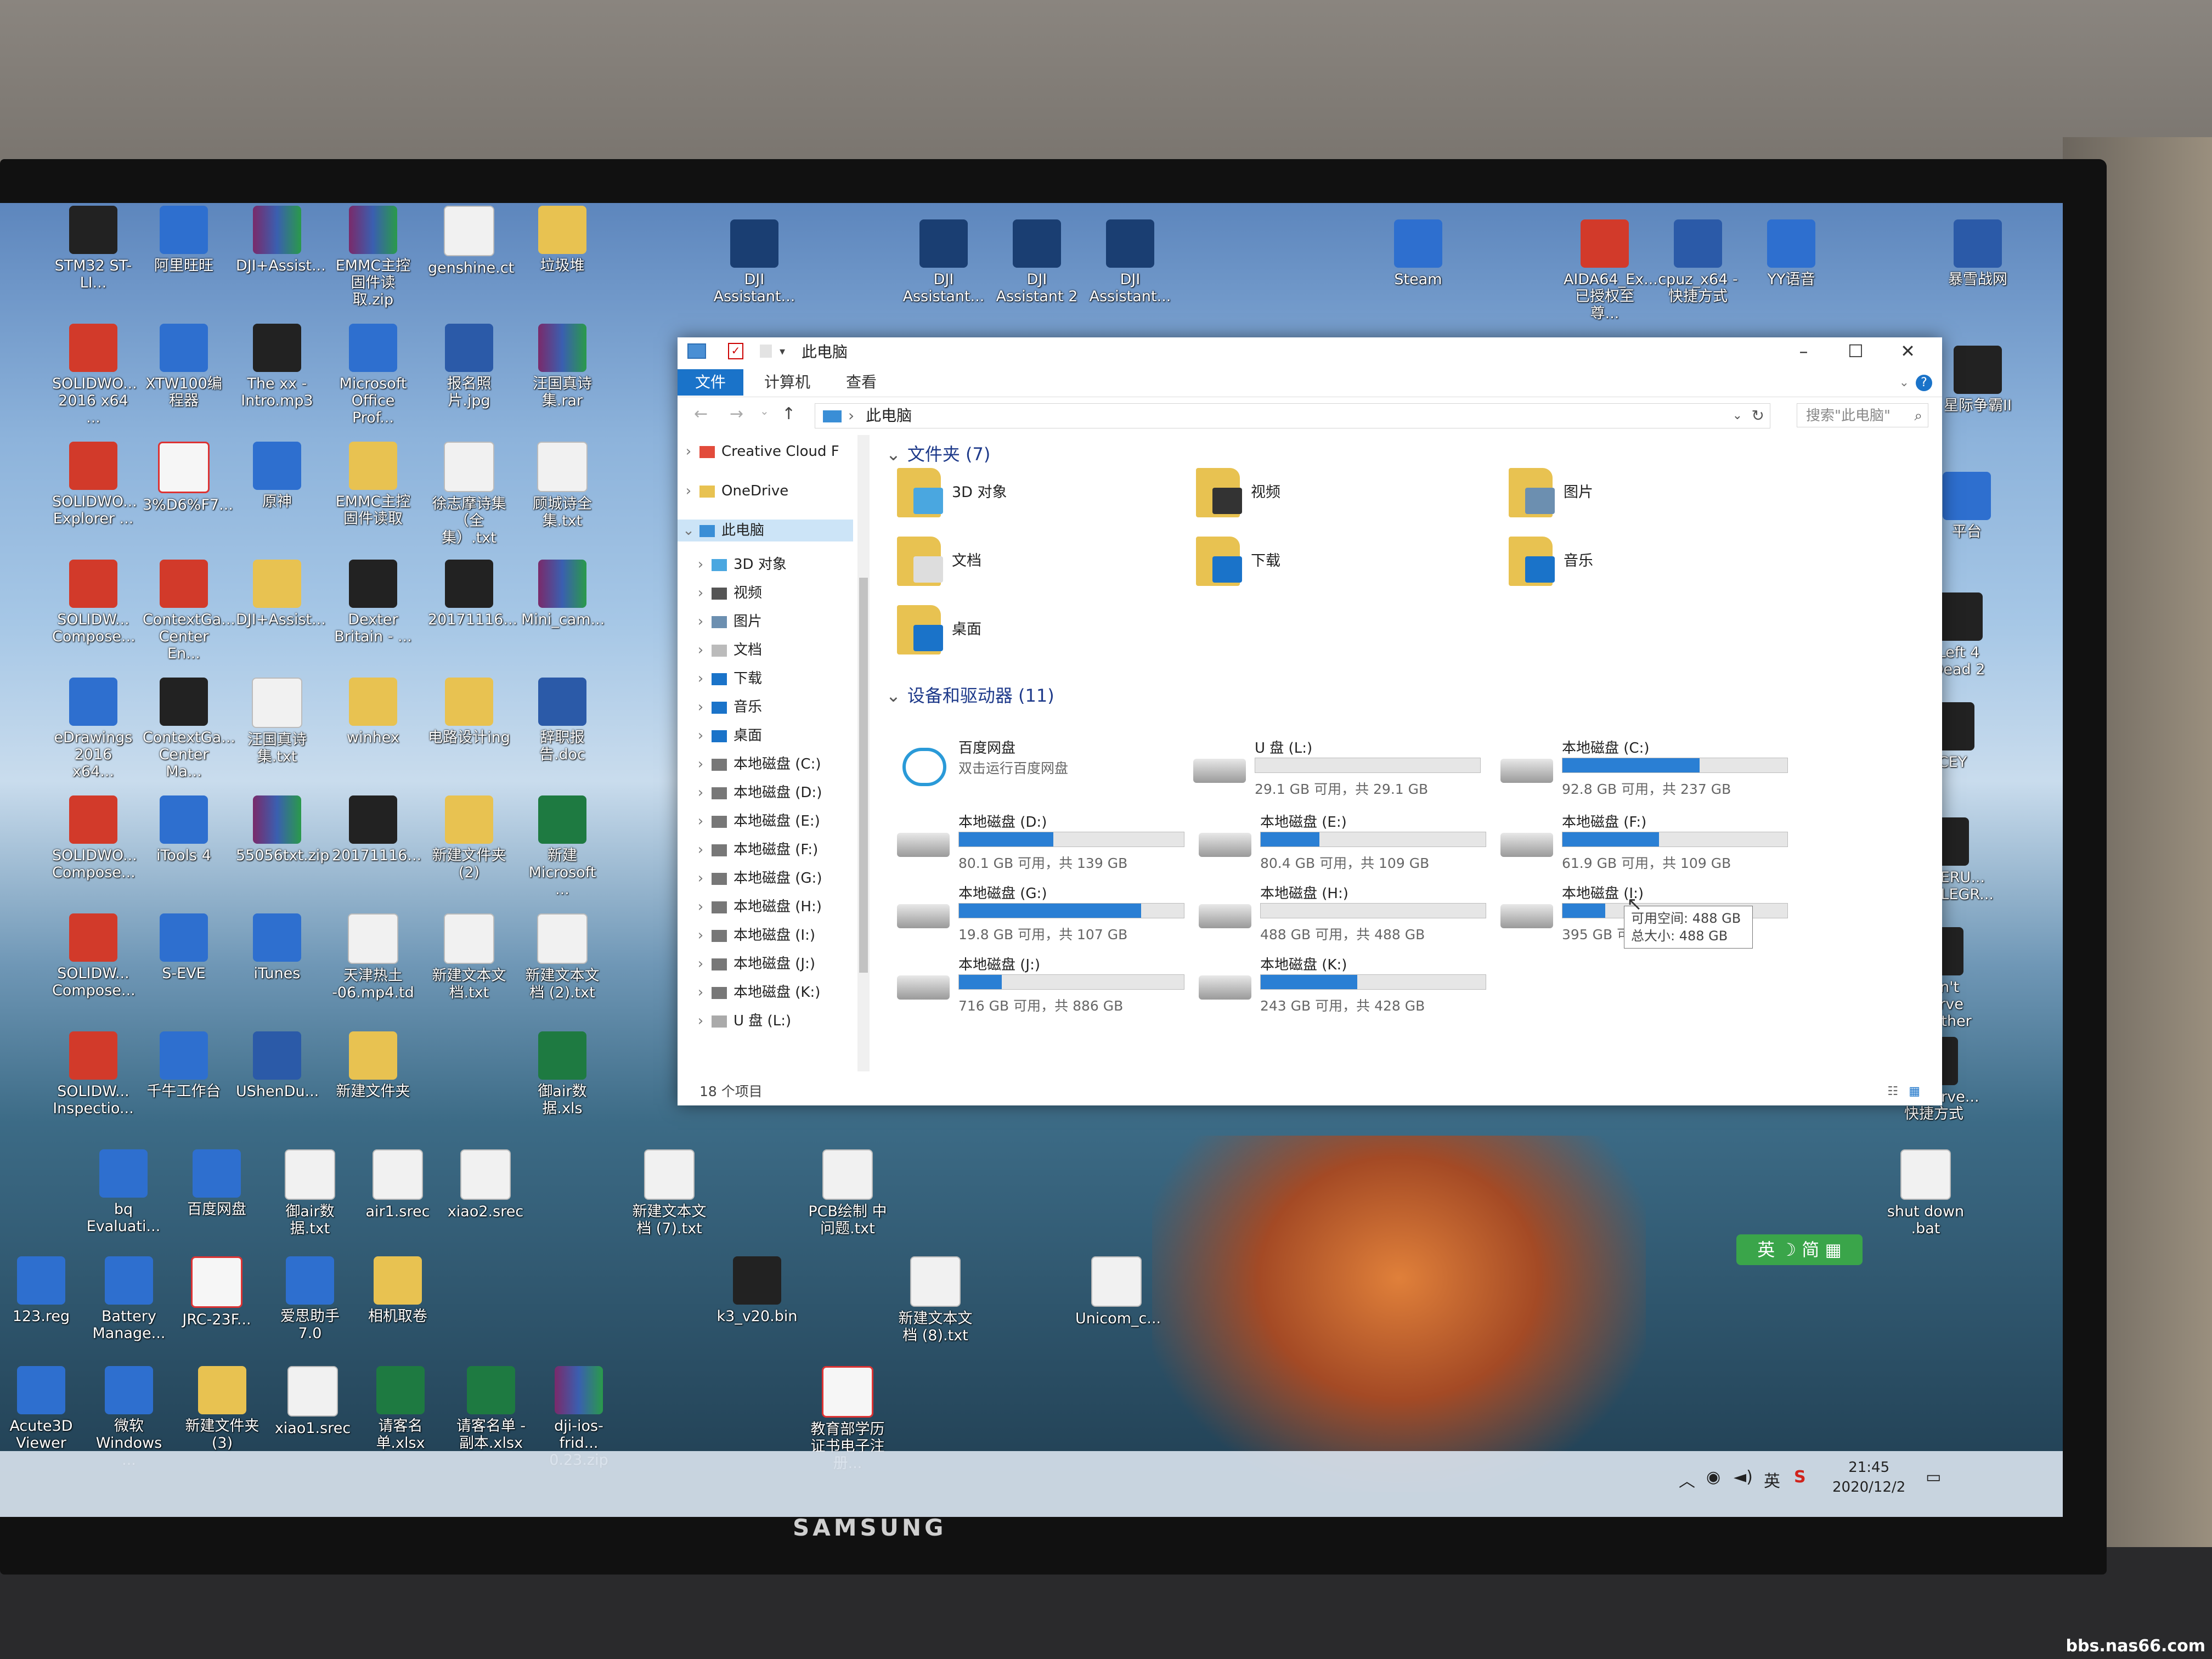 The image size is (2212, 1659). What do you see at coordinates (970, 694) in the screenshot?
I see `drives-group-header: ⌄ 设备和驱动器 (11)` at bounding box center [970, 694].